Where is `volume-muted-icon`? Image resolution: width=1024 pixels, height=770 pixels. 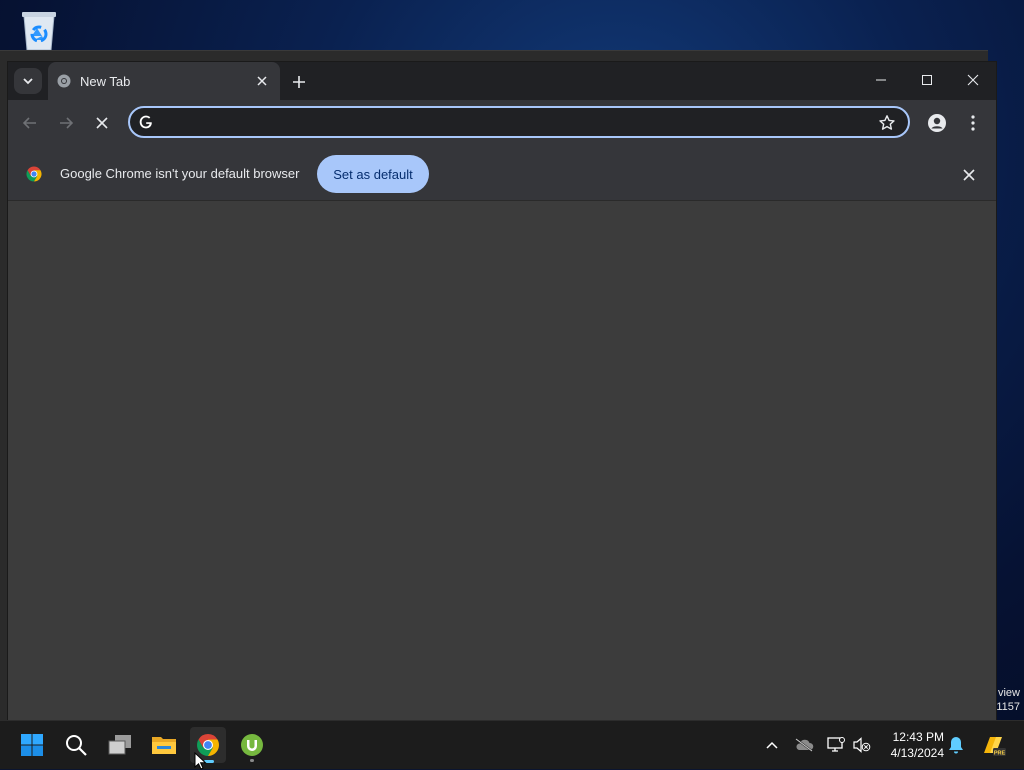
volume-muted-icon is located at coordinates (862, 745).